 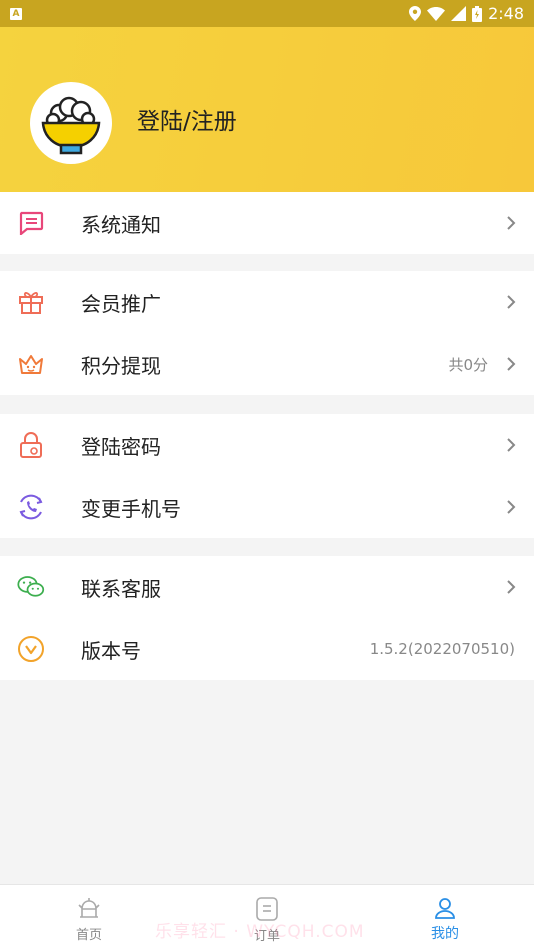 What do you see at coordinates (267, 507) in the screenshot?
I see `row-change-phone: 变更手机号` at bounding box center [267, 507].